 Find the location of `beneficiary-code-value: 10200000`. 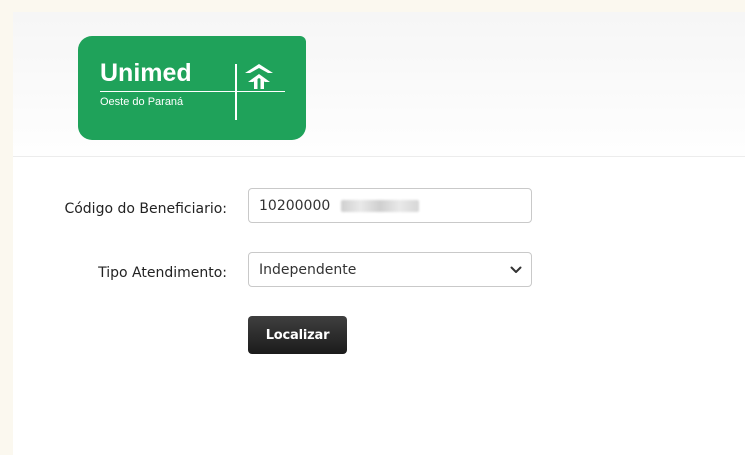

beneficiary-code-value: 10200000 is located at coordinates (295, 206).